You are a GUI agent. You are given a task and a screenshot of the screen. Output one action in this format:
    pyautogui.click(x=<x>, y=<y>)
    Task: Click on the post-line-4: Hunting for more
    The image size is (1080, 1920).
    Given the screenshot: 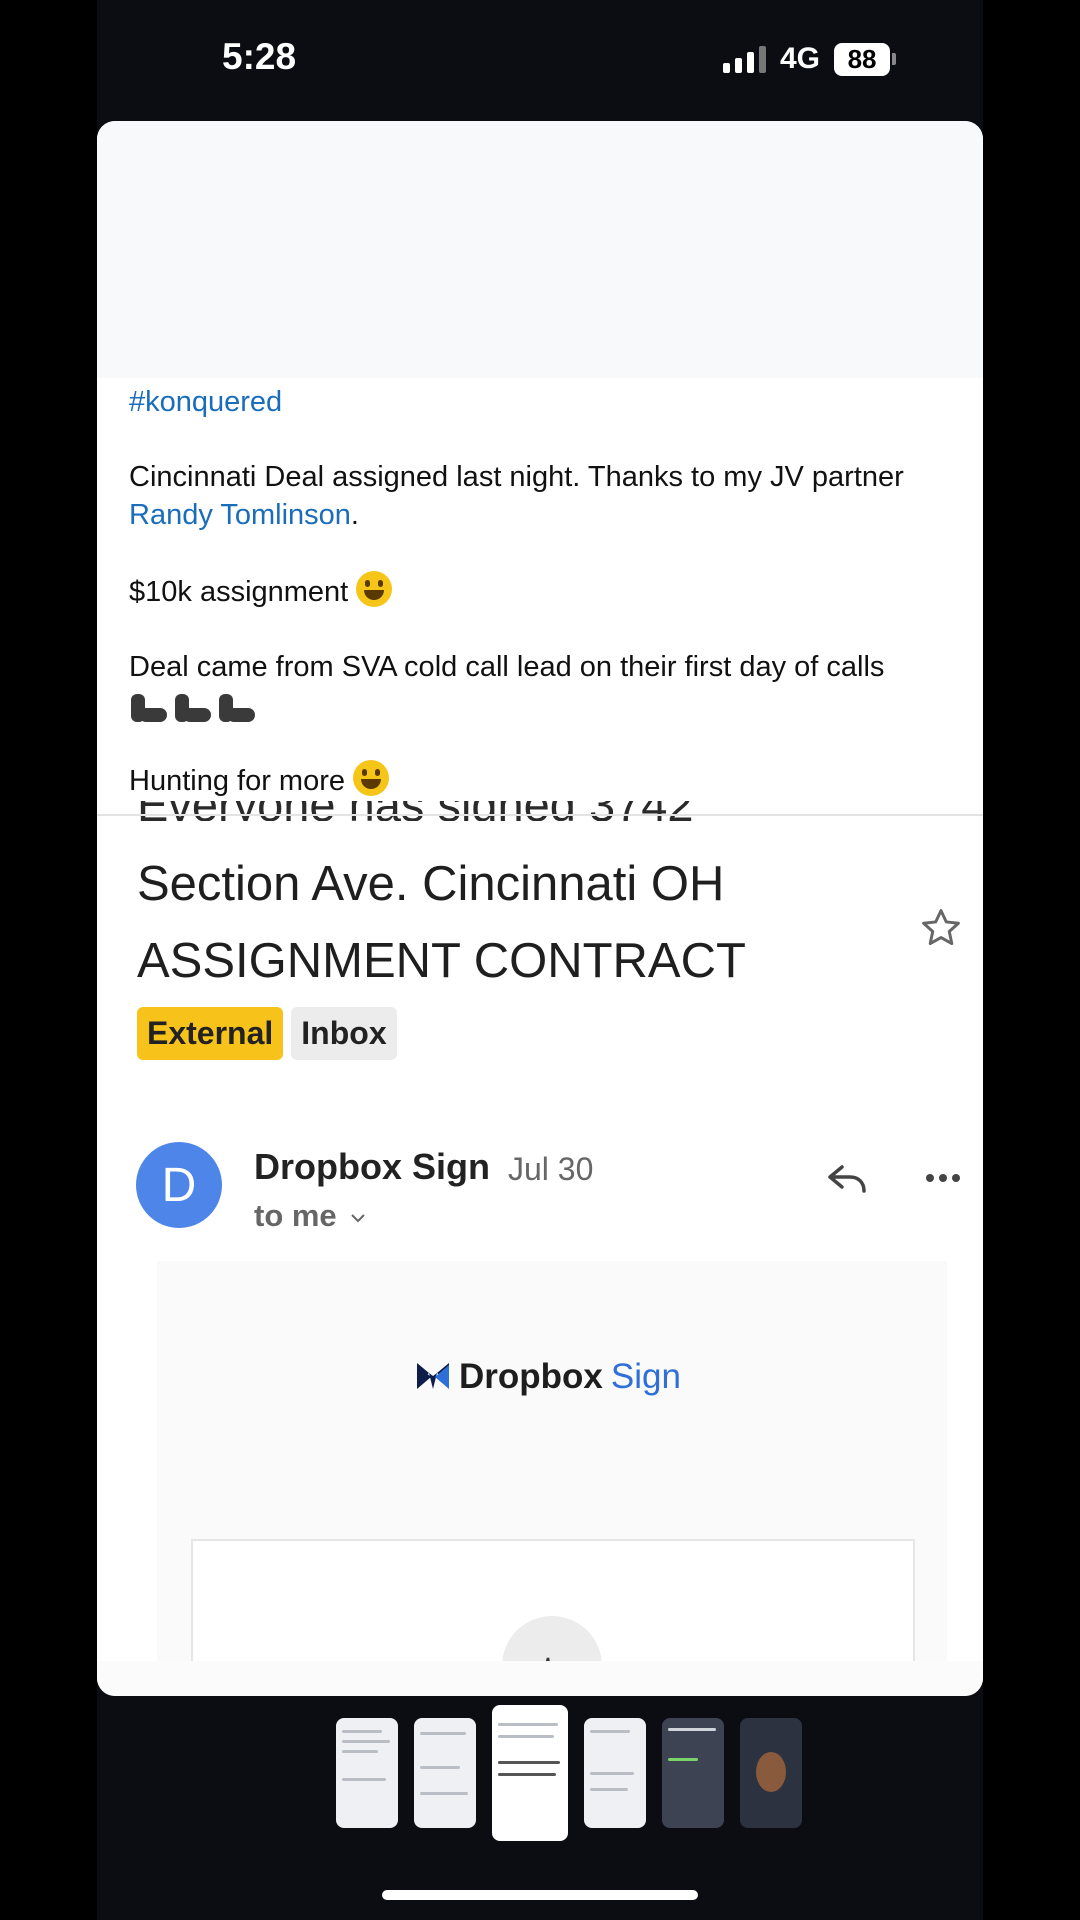 What is the action you would take?
    pyautogui.click(x=237, y=781)
    